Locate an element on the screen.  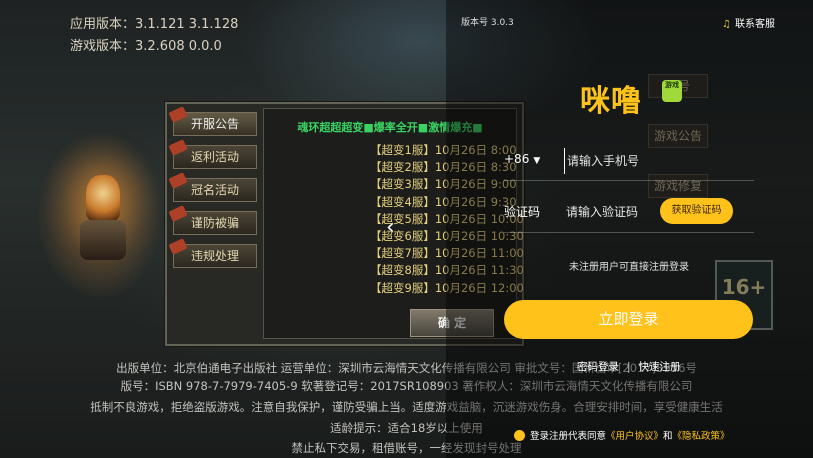
password-login-link: 密码登录 is located at coordinates (598, 367).